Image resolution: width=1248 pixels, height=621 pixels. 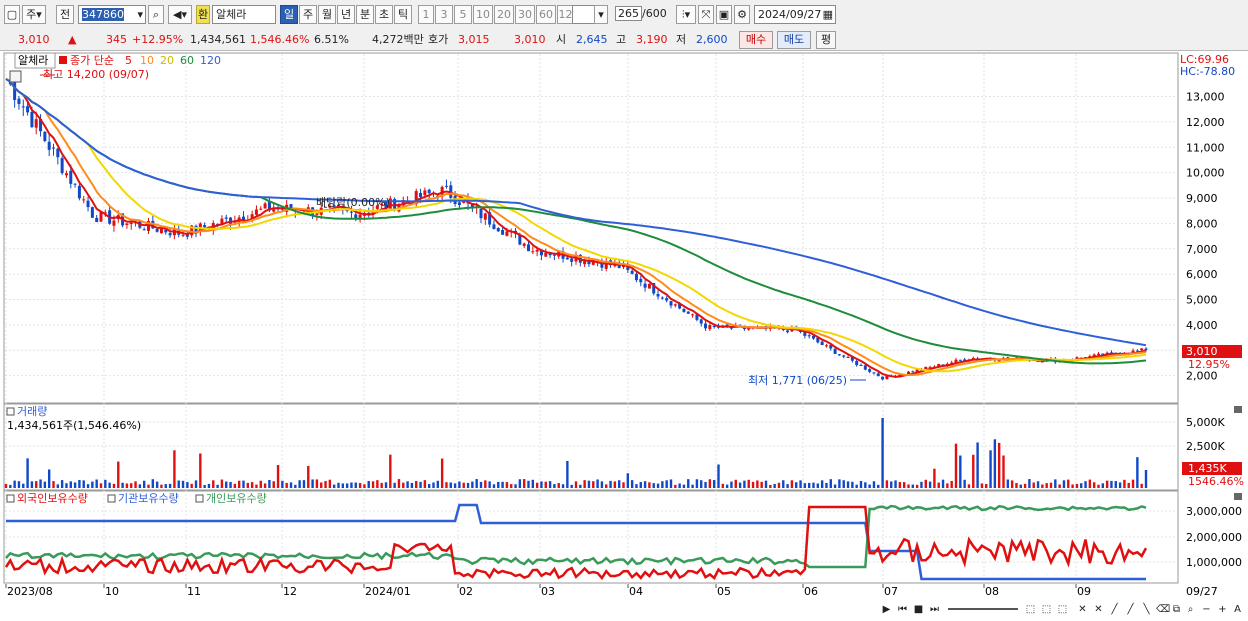 I want to click on search-icon: ⌕, so click(x=156, y=14).